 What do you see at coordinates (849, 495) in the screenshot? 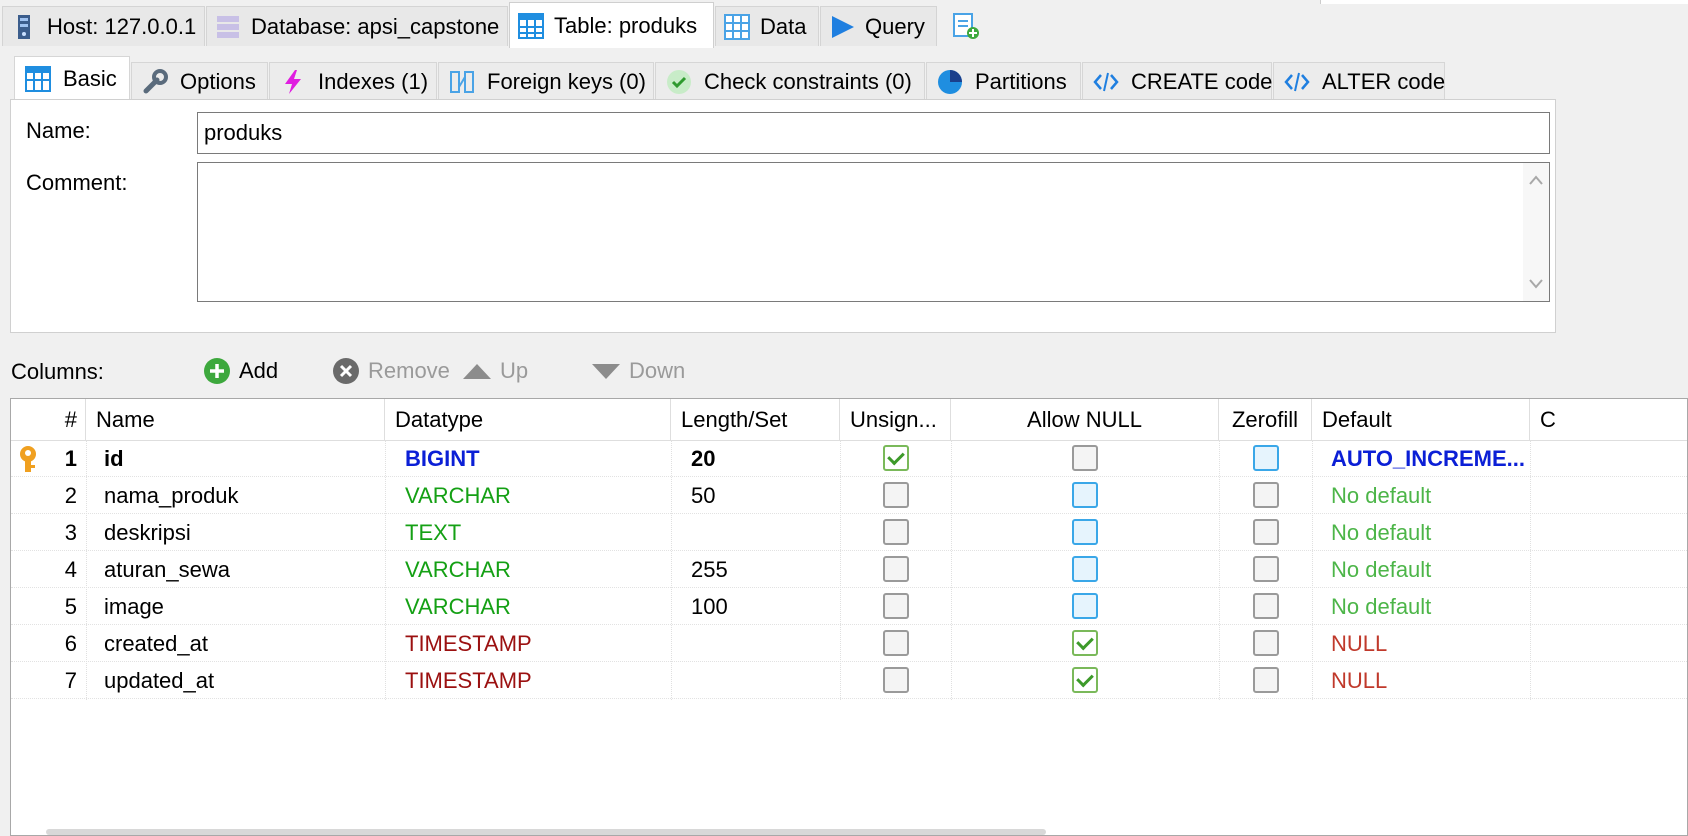
I see `table-row: 2 nama_produk VARCHAR 50 No default` at bounding box center [849, 495].